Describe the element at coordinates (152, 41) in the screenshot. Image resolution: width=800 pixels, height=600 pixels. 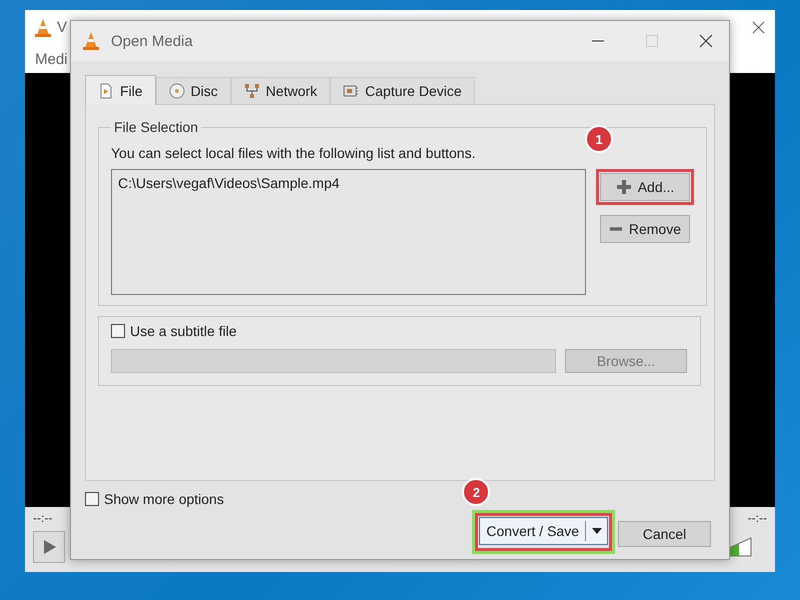
I see `dialog-title: Open Media` at that location.